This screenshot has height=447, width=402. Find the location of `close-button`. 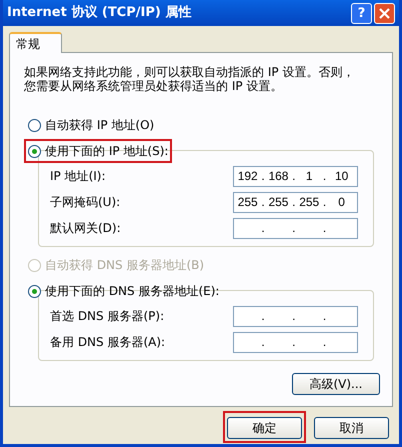

close-button is located at coordinates (384, 13).